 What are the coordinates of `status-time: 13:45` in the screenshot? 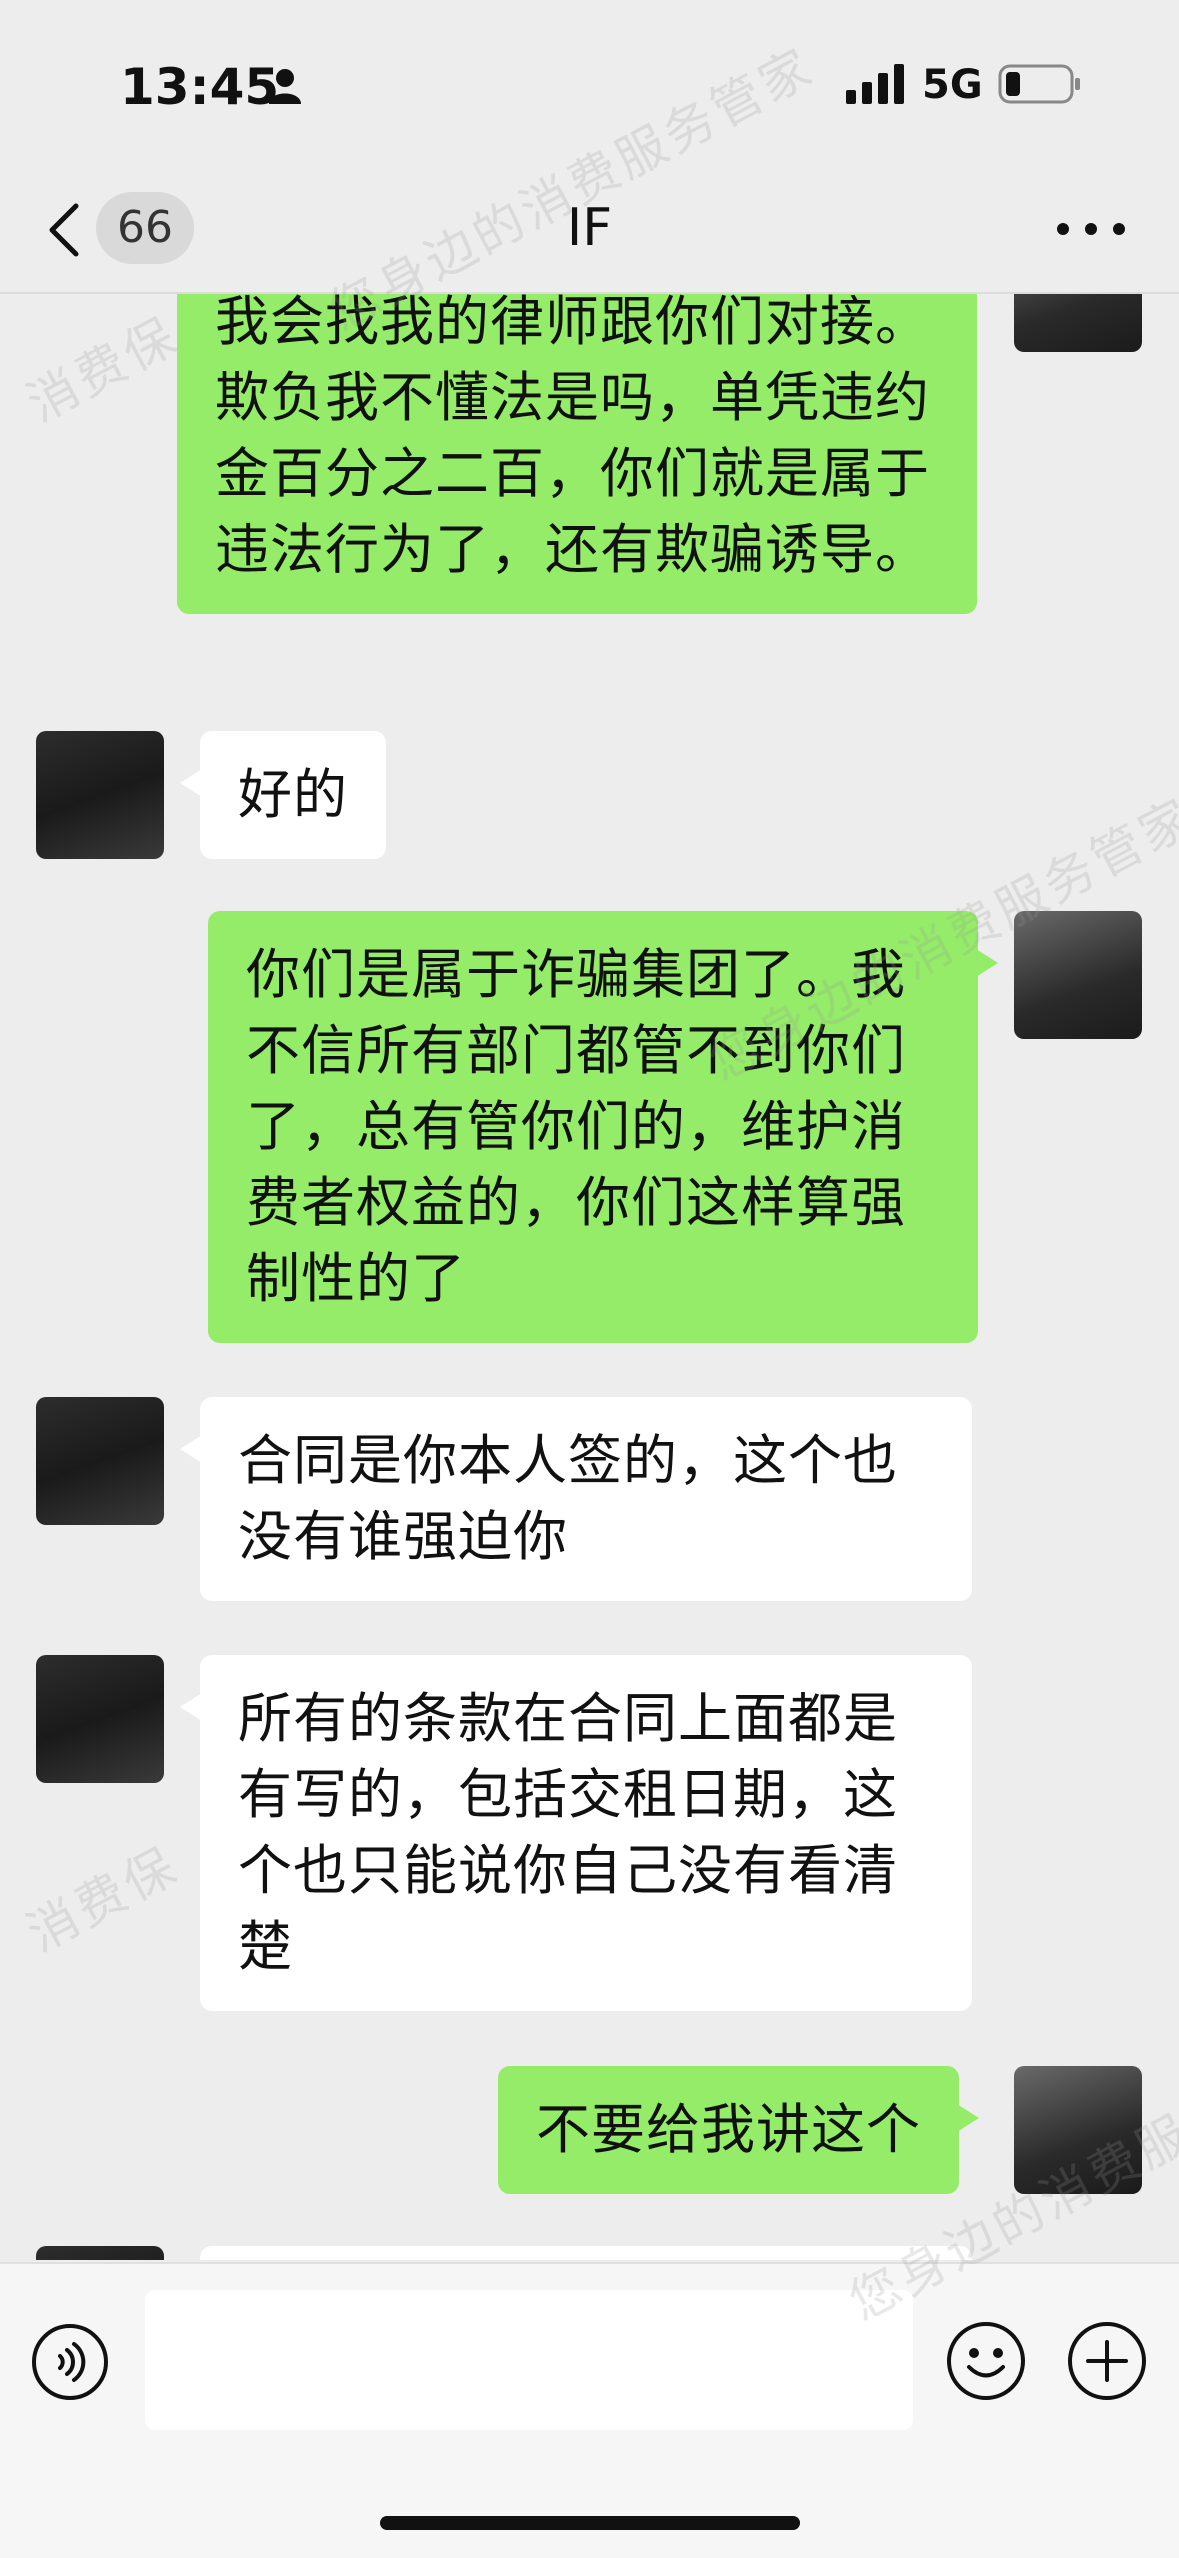 It's located at (200, 87).